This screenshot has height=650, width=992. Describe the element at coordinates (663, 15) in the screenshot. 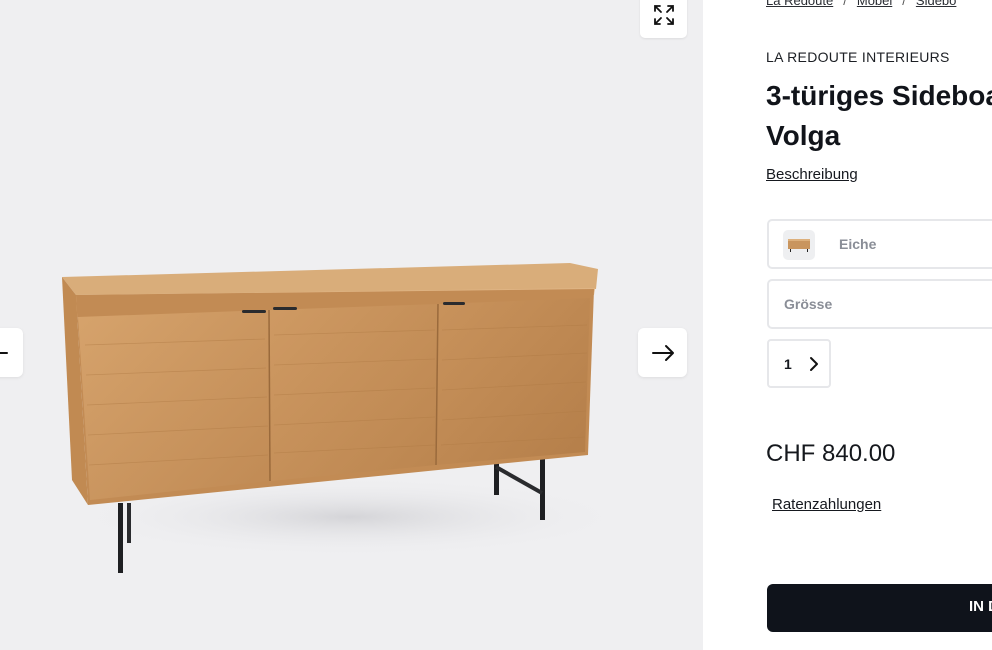

I see `expand-icon` at that location.